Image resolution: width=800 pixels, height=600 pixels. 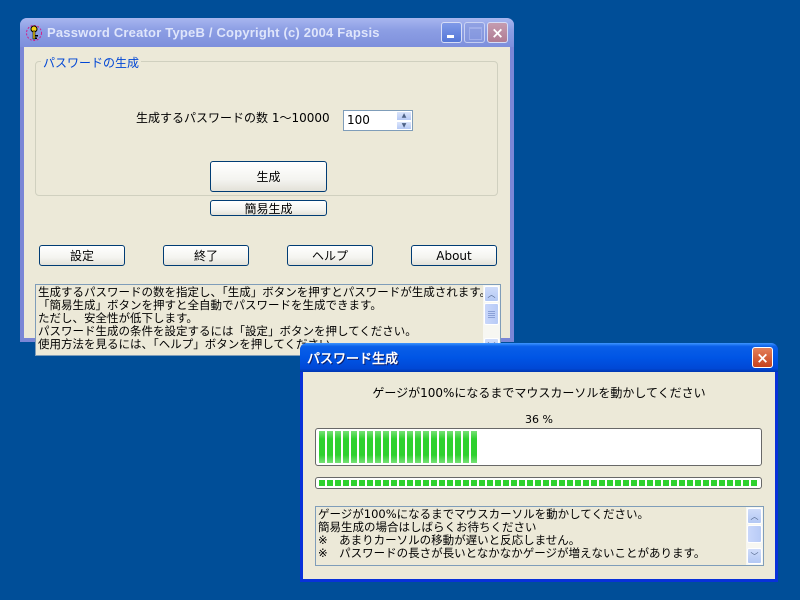 What do you see at coordinates (474, 32) in the screenshot?
I see `maximize-button` at bounding box center [474, 32].